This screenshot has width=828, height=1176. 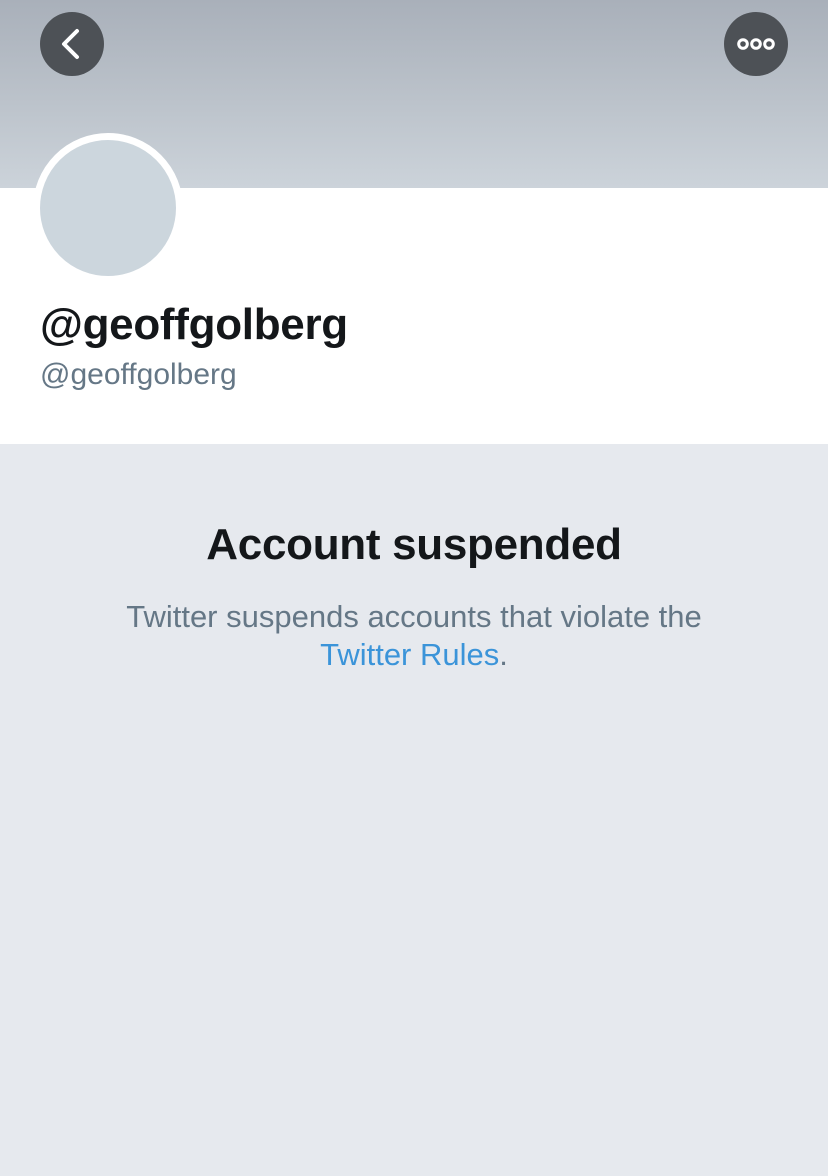 I want to click on display-name: @geoffgolberg, so click(x=194, y=324).